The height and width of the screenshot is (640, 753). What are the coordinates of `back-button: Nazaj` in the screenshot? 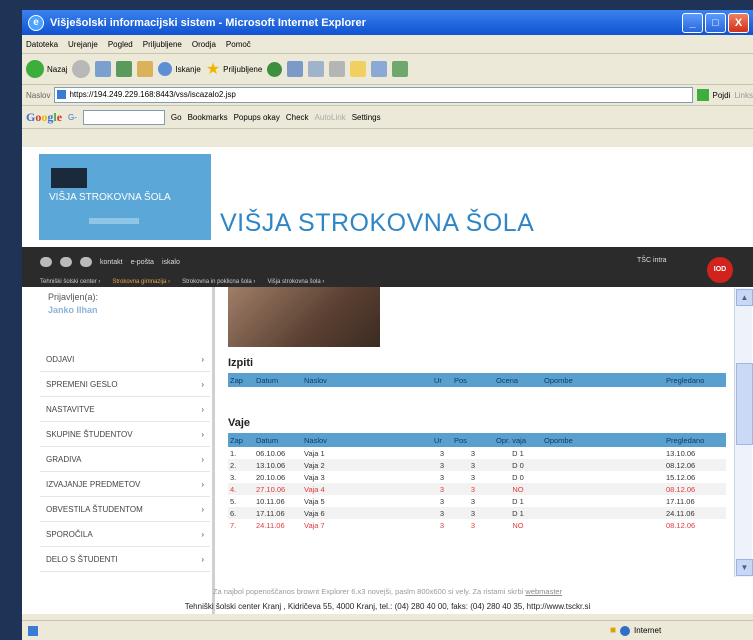 It's located at (46, 69).